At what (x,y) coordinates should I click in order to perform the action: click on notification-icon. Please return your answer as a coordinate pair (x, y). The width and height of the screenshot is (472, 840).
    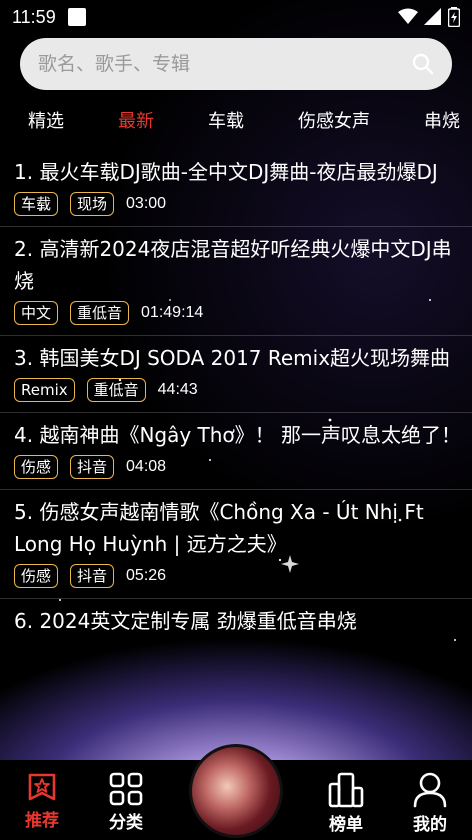
    Looking at the image, I should click on (76, 17).